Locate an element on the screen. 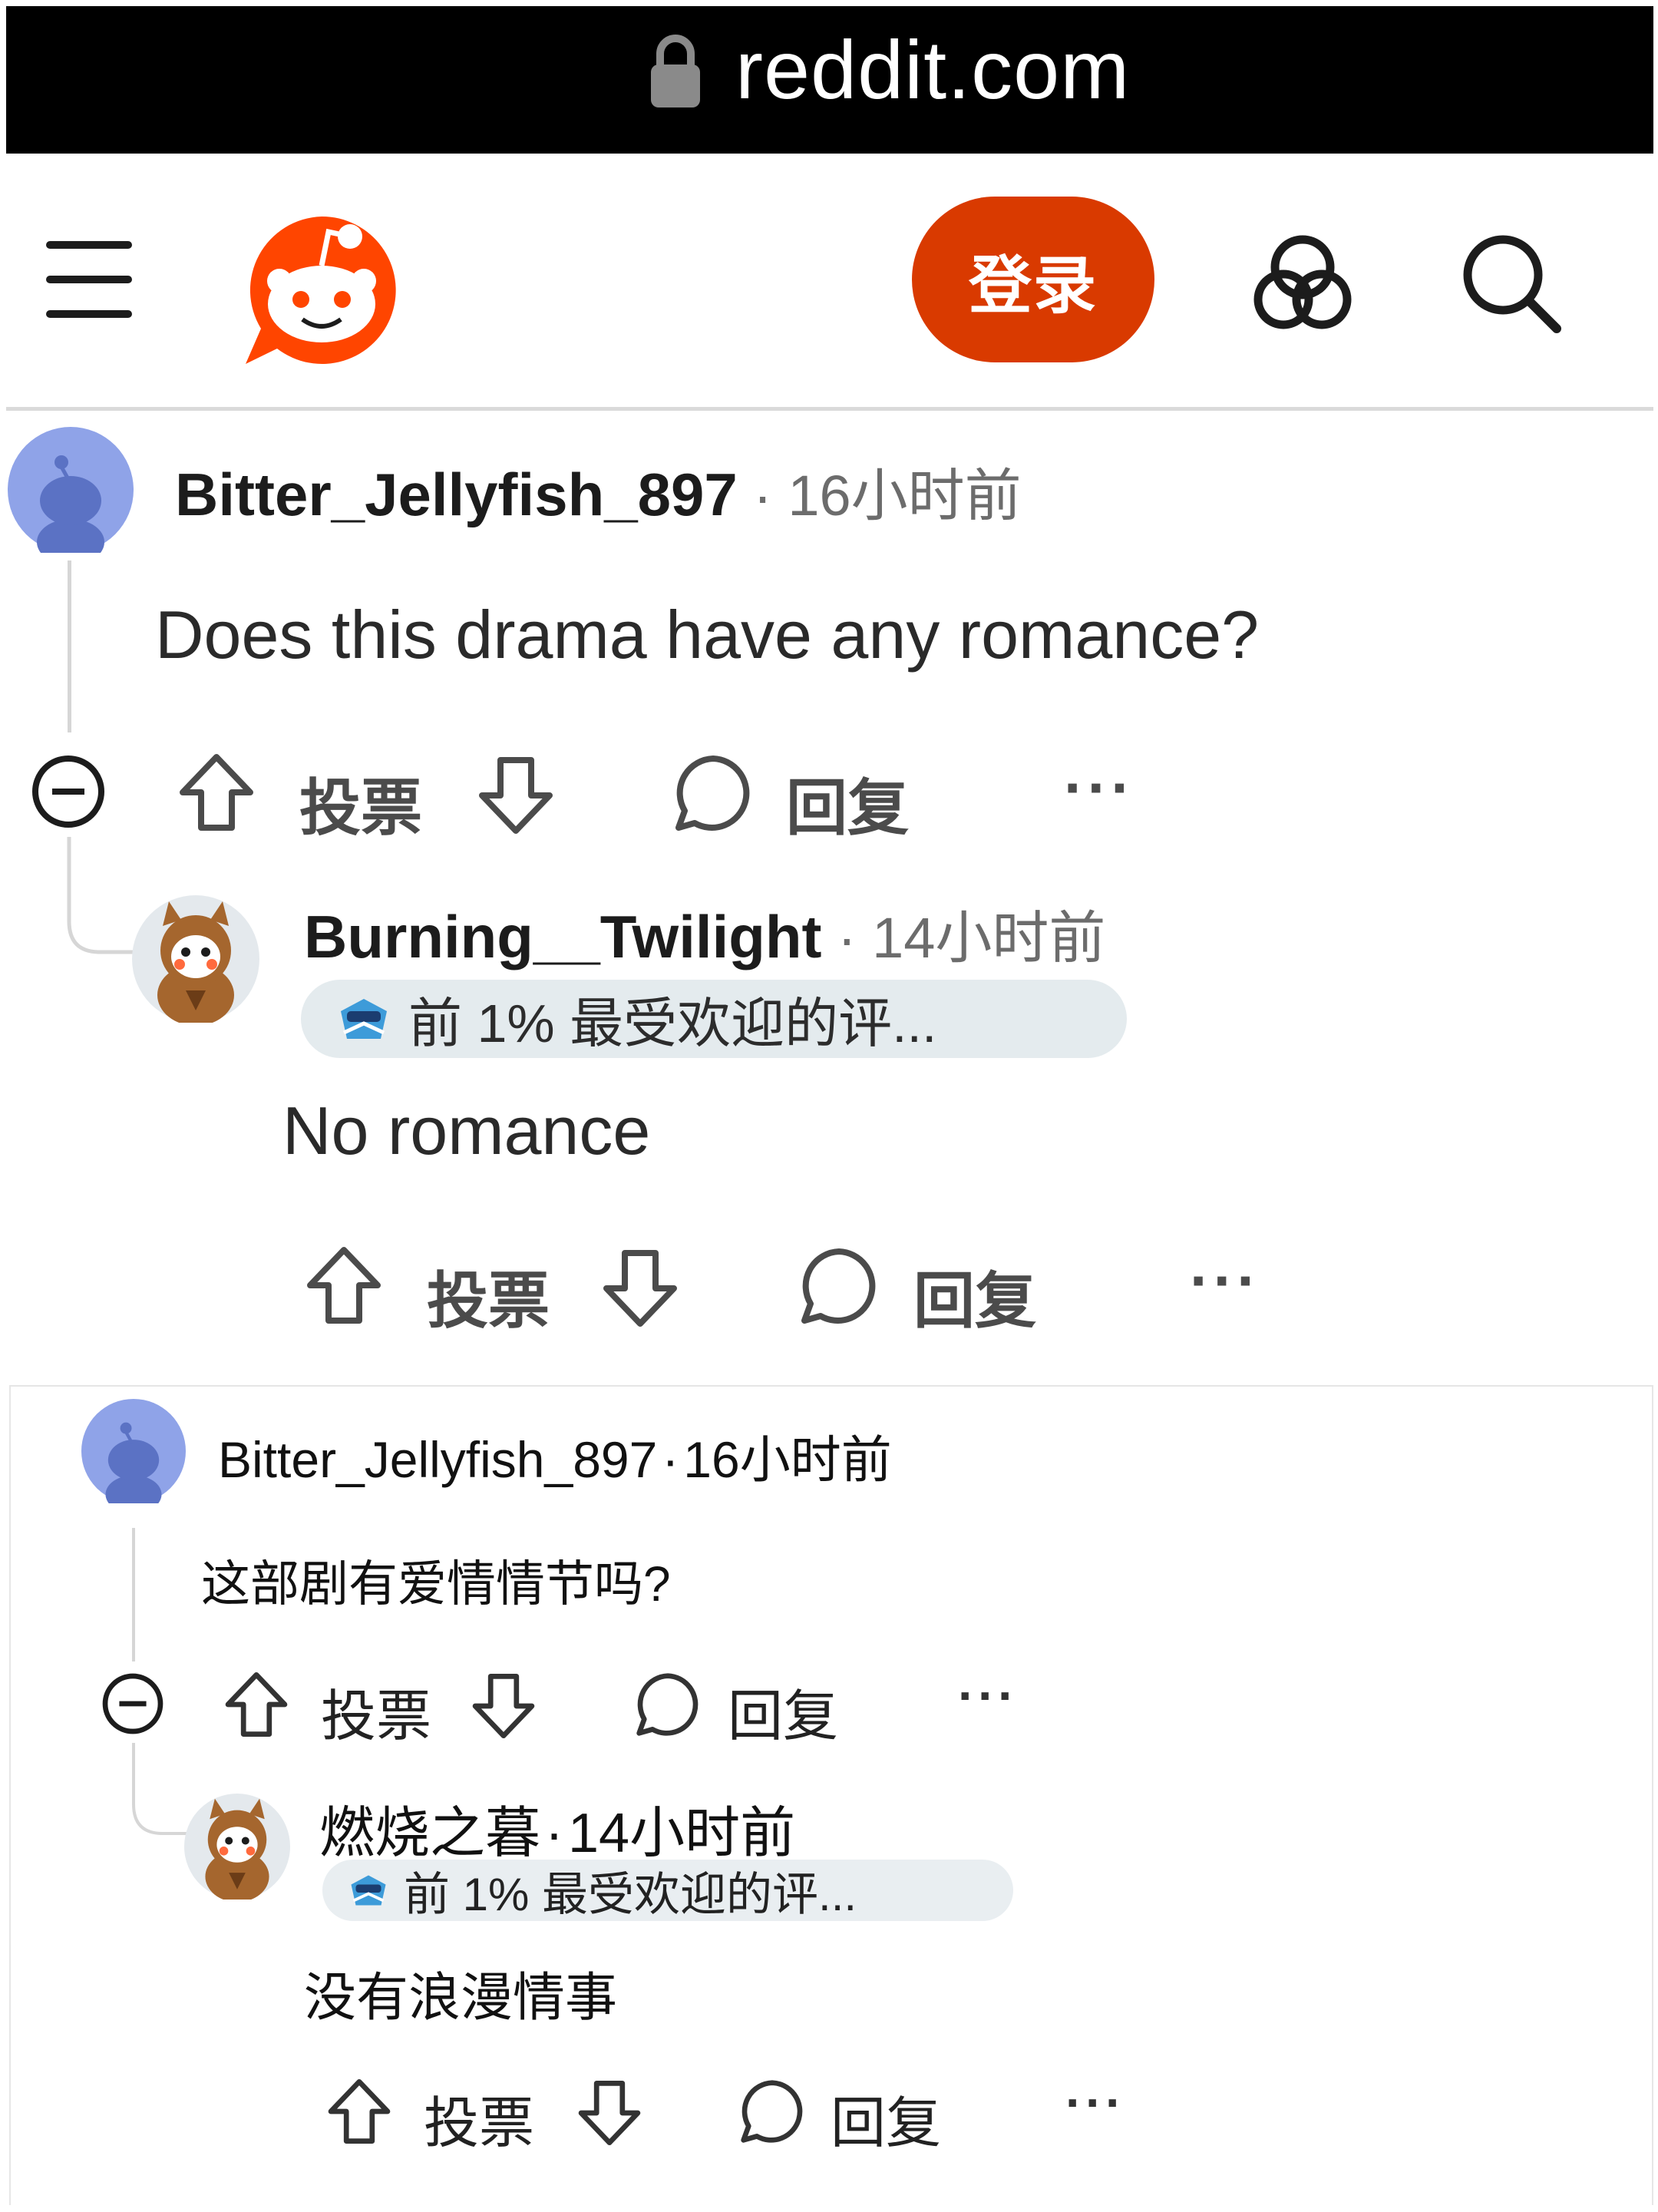 The image size is (1658, 2212). comment-header: Burning__Twilight · 14小时前 is located at coordinates (704, 933).